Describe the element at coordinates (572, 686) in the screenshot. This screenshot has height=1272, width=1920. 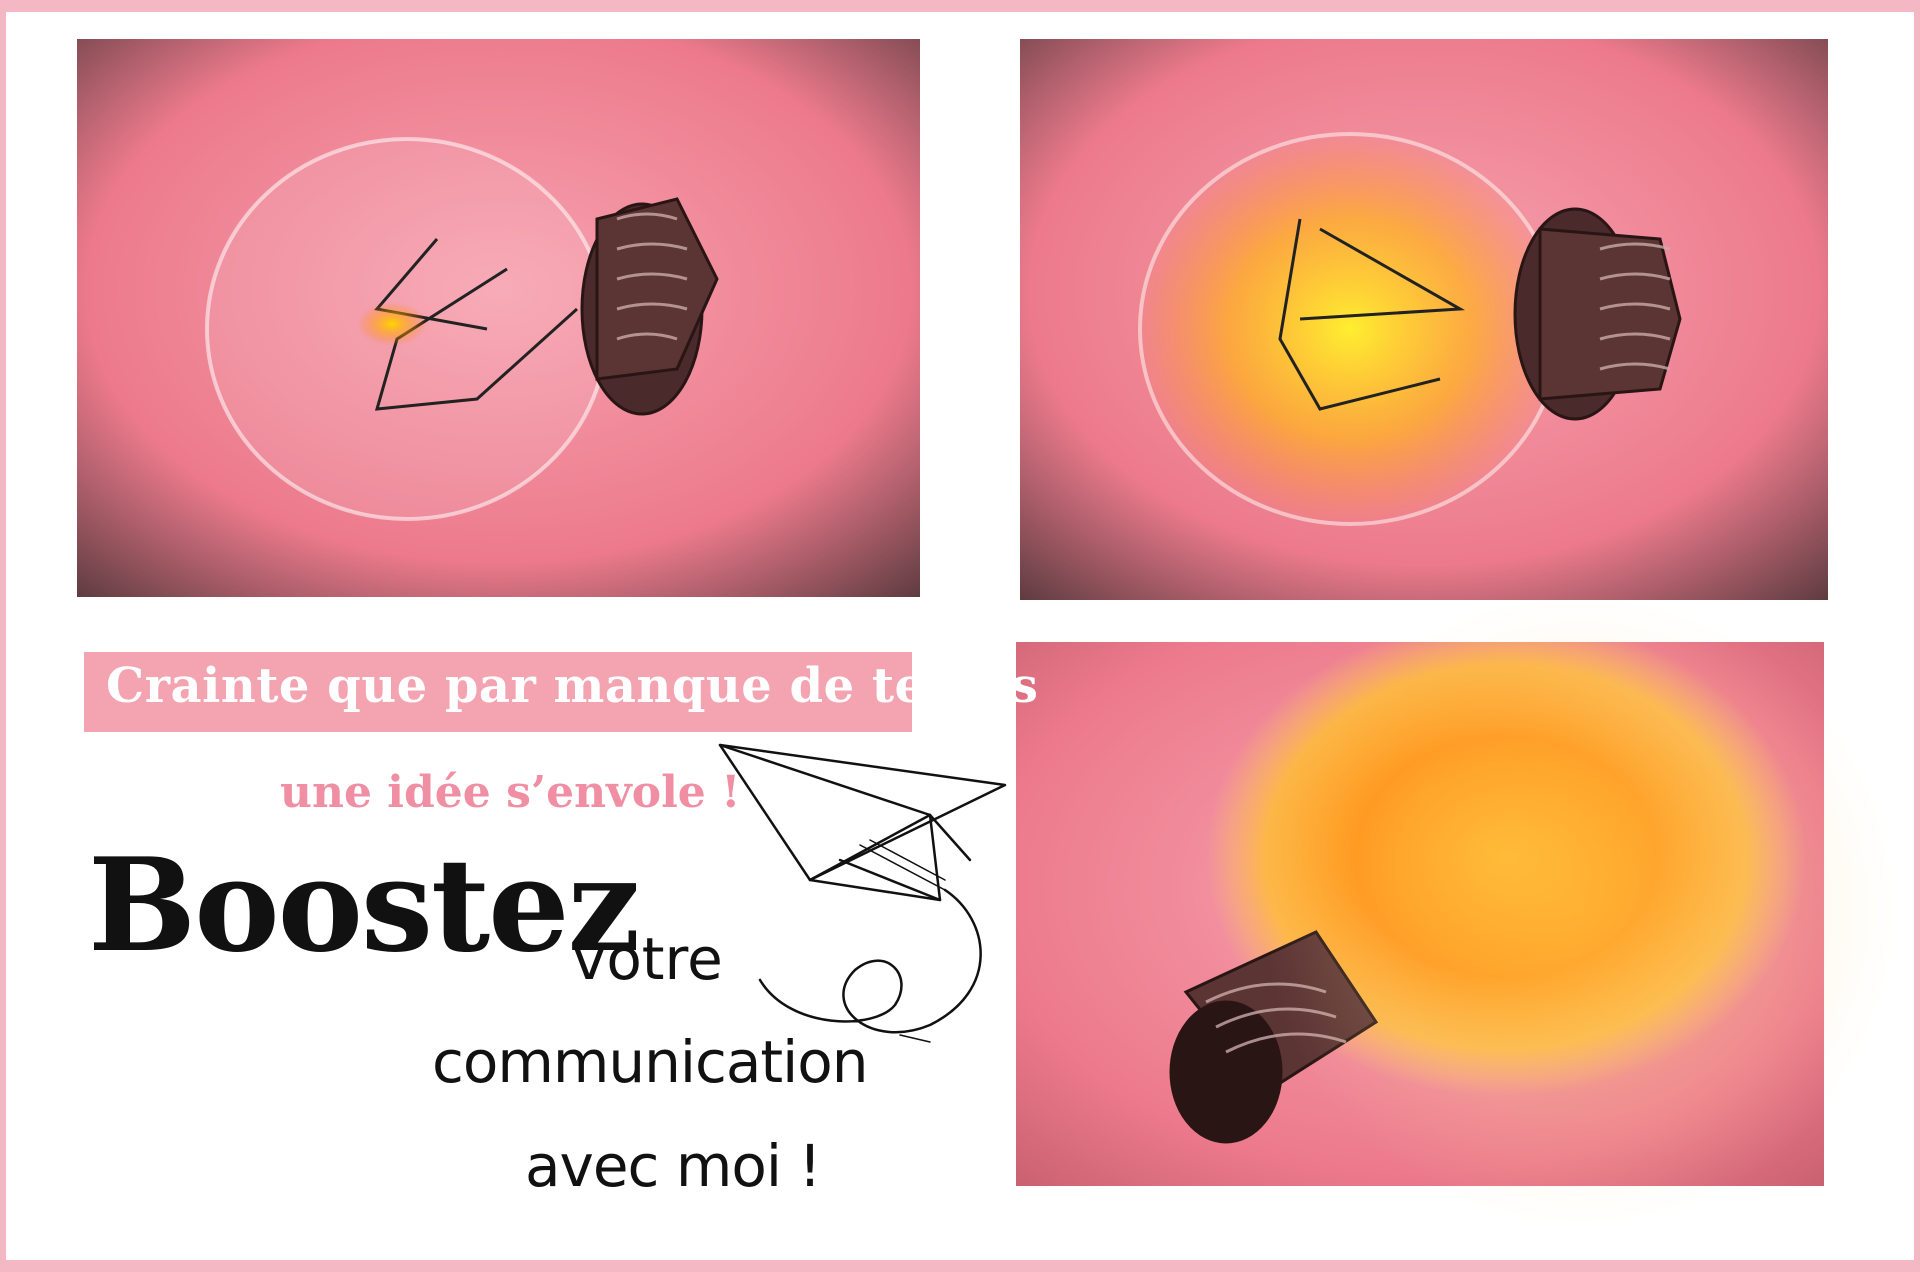
I see `banner-text: Crainte que par manque de temps` at that location.